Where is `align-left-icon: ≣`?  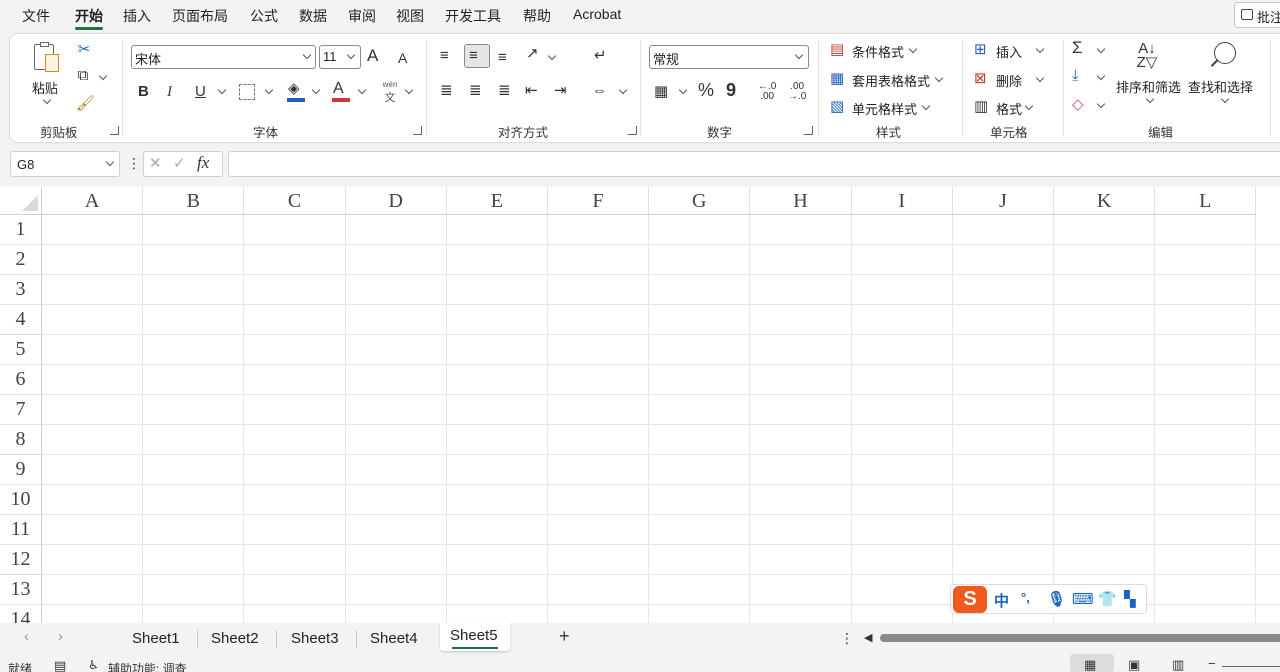
align-left-icon: ≣ is located at coordinates (446, 91).